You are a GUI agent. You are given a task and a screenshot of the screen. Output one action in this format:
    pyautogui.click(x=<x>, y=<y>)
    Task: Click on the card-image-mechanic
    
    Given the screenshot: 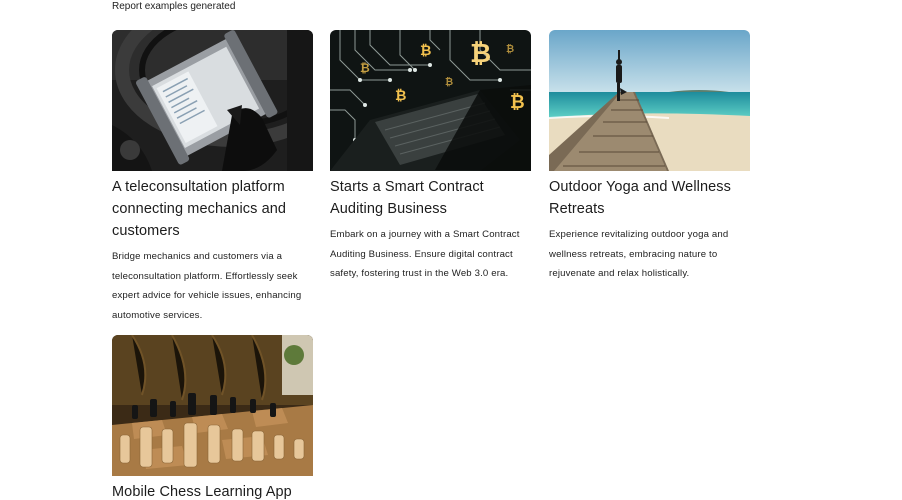 What is the action you would take?
    pyautogui.click(x=212, y=100)
    